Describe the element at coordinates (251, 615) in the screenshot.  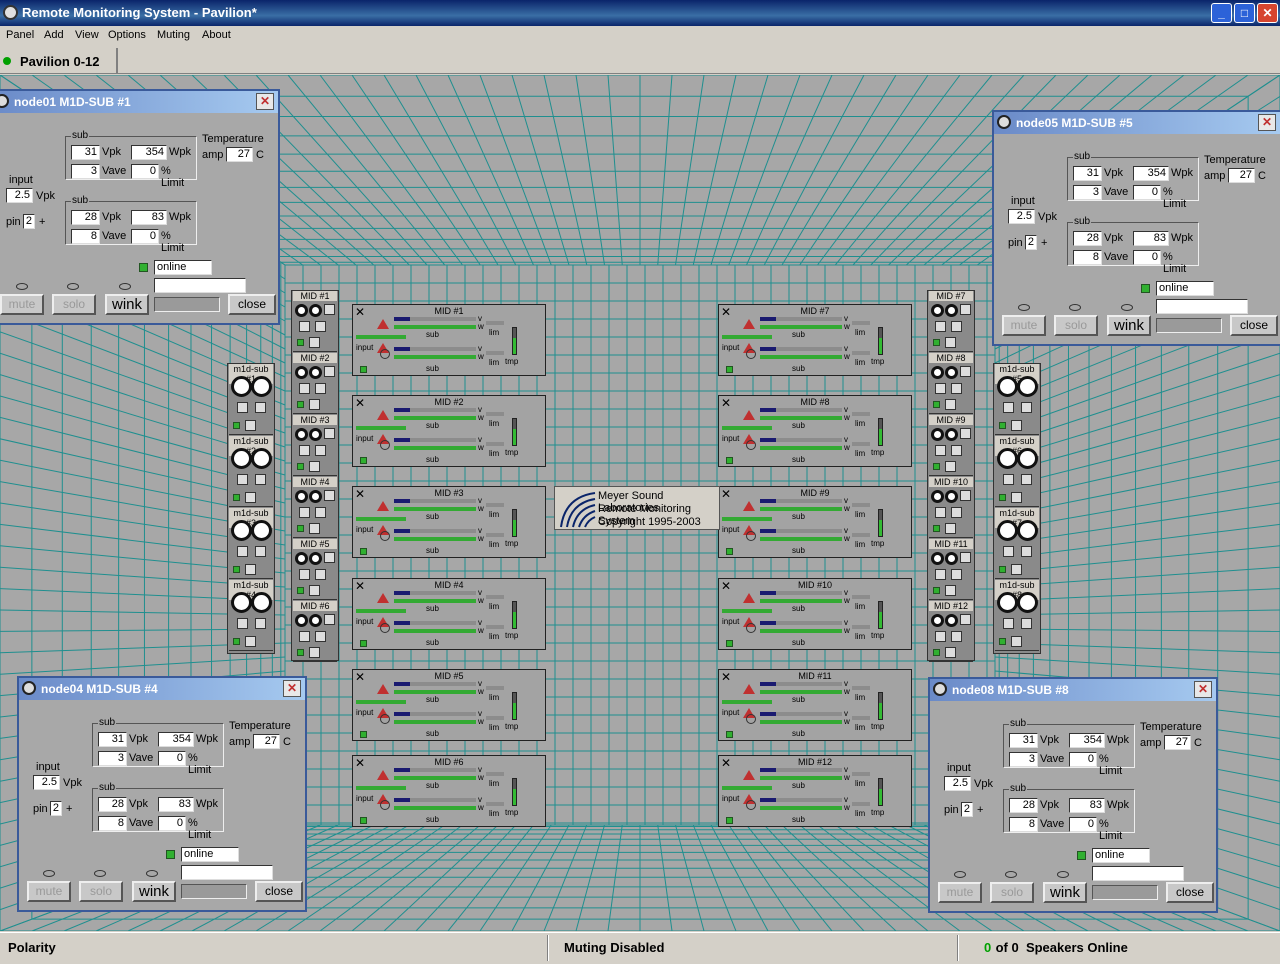
I see `sub-speaker: m1d-sub #4` at that location.